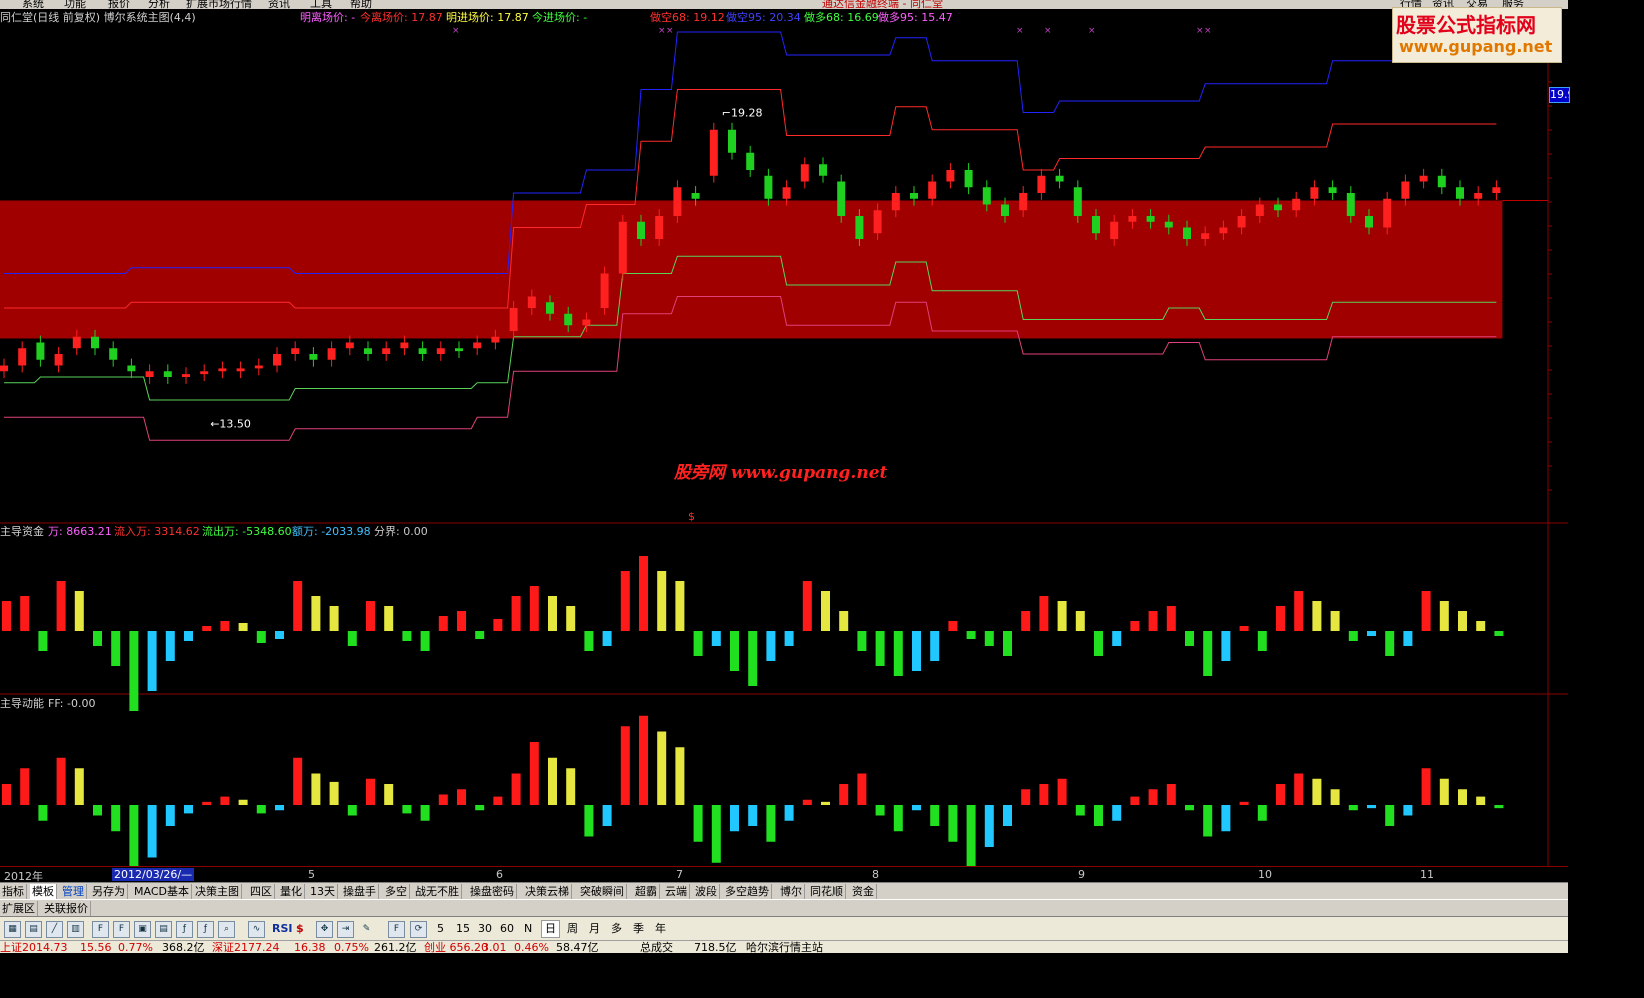  I want to click on period-30: 30, so click(485, 929).